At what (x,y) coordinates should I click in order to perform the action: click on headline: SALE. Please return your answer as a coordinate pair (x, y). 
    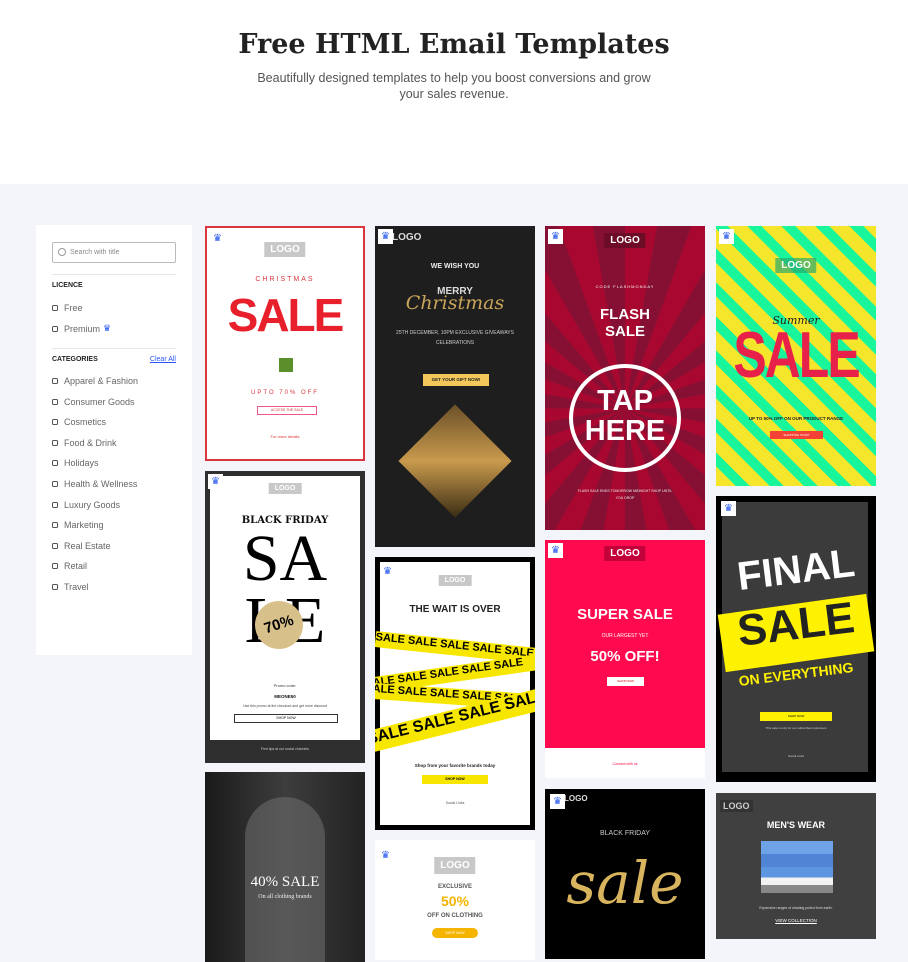
    Looking at the image, I should click on (796, 355).